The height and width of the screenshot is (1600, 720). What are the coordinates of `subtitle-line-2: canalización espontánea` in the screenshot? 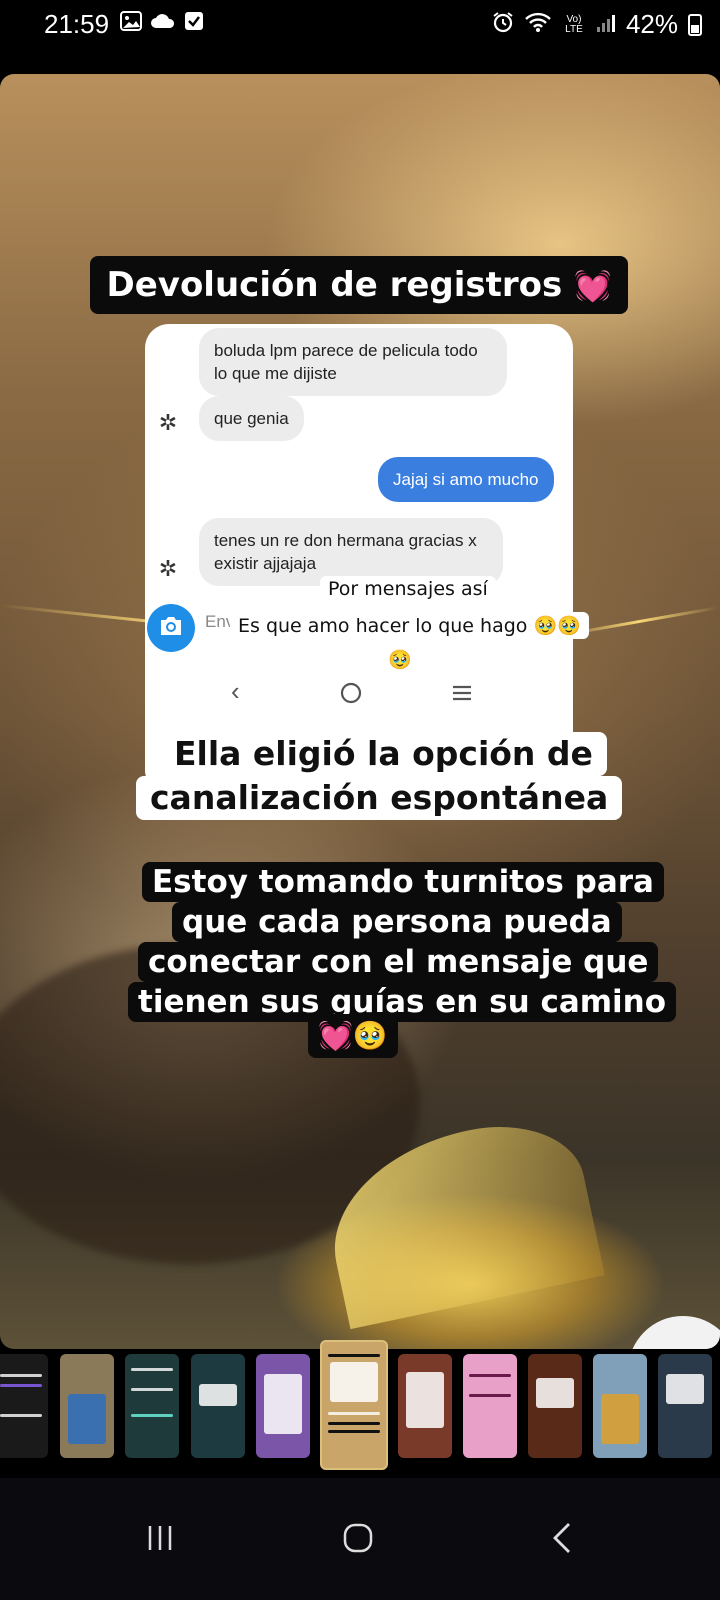 It's located at (379, 798).